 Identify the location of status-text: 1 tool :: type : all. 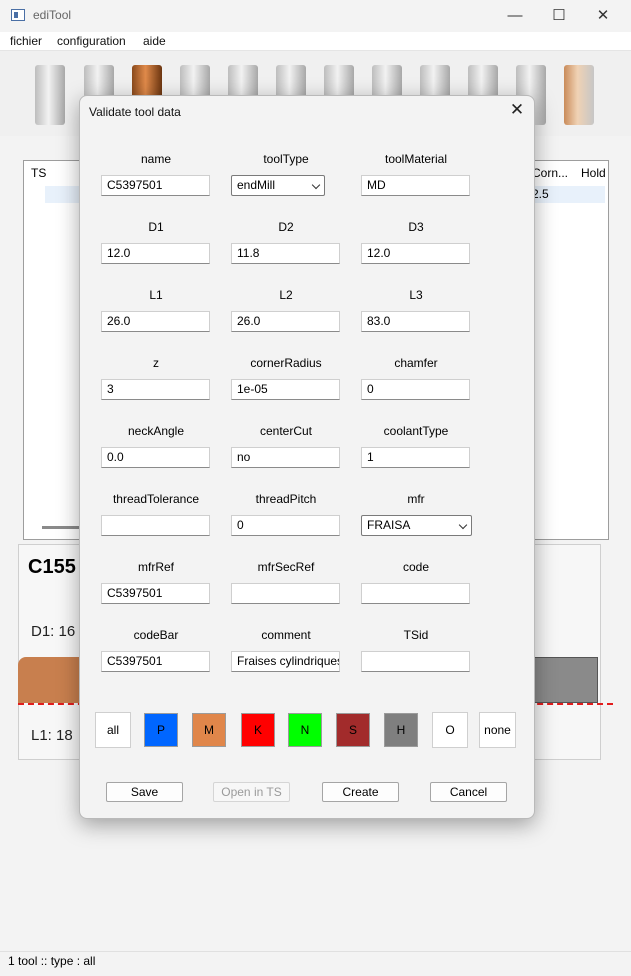
(52, 961).